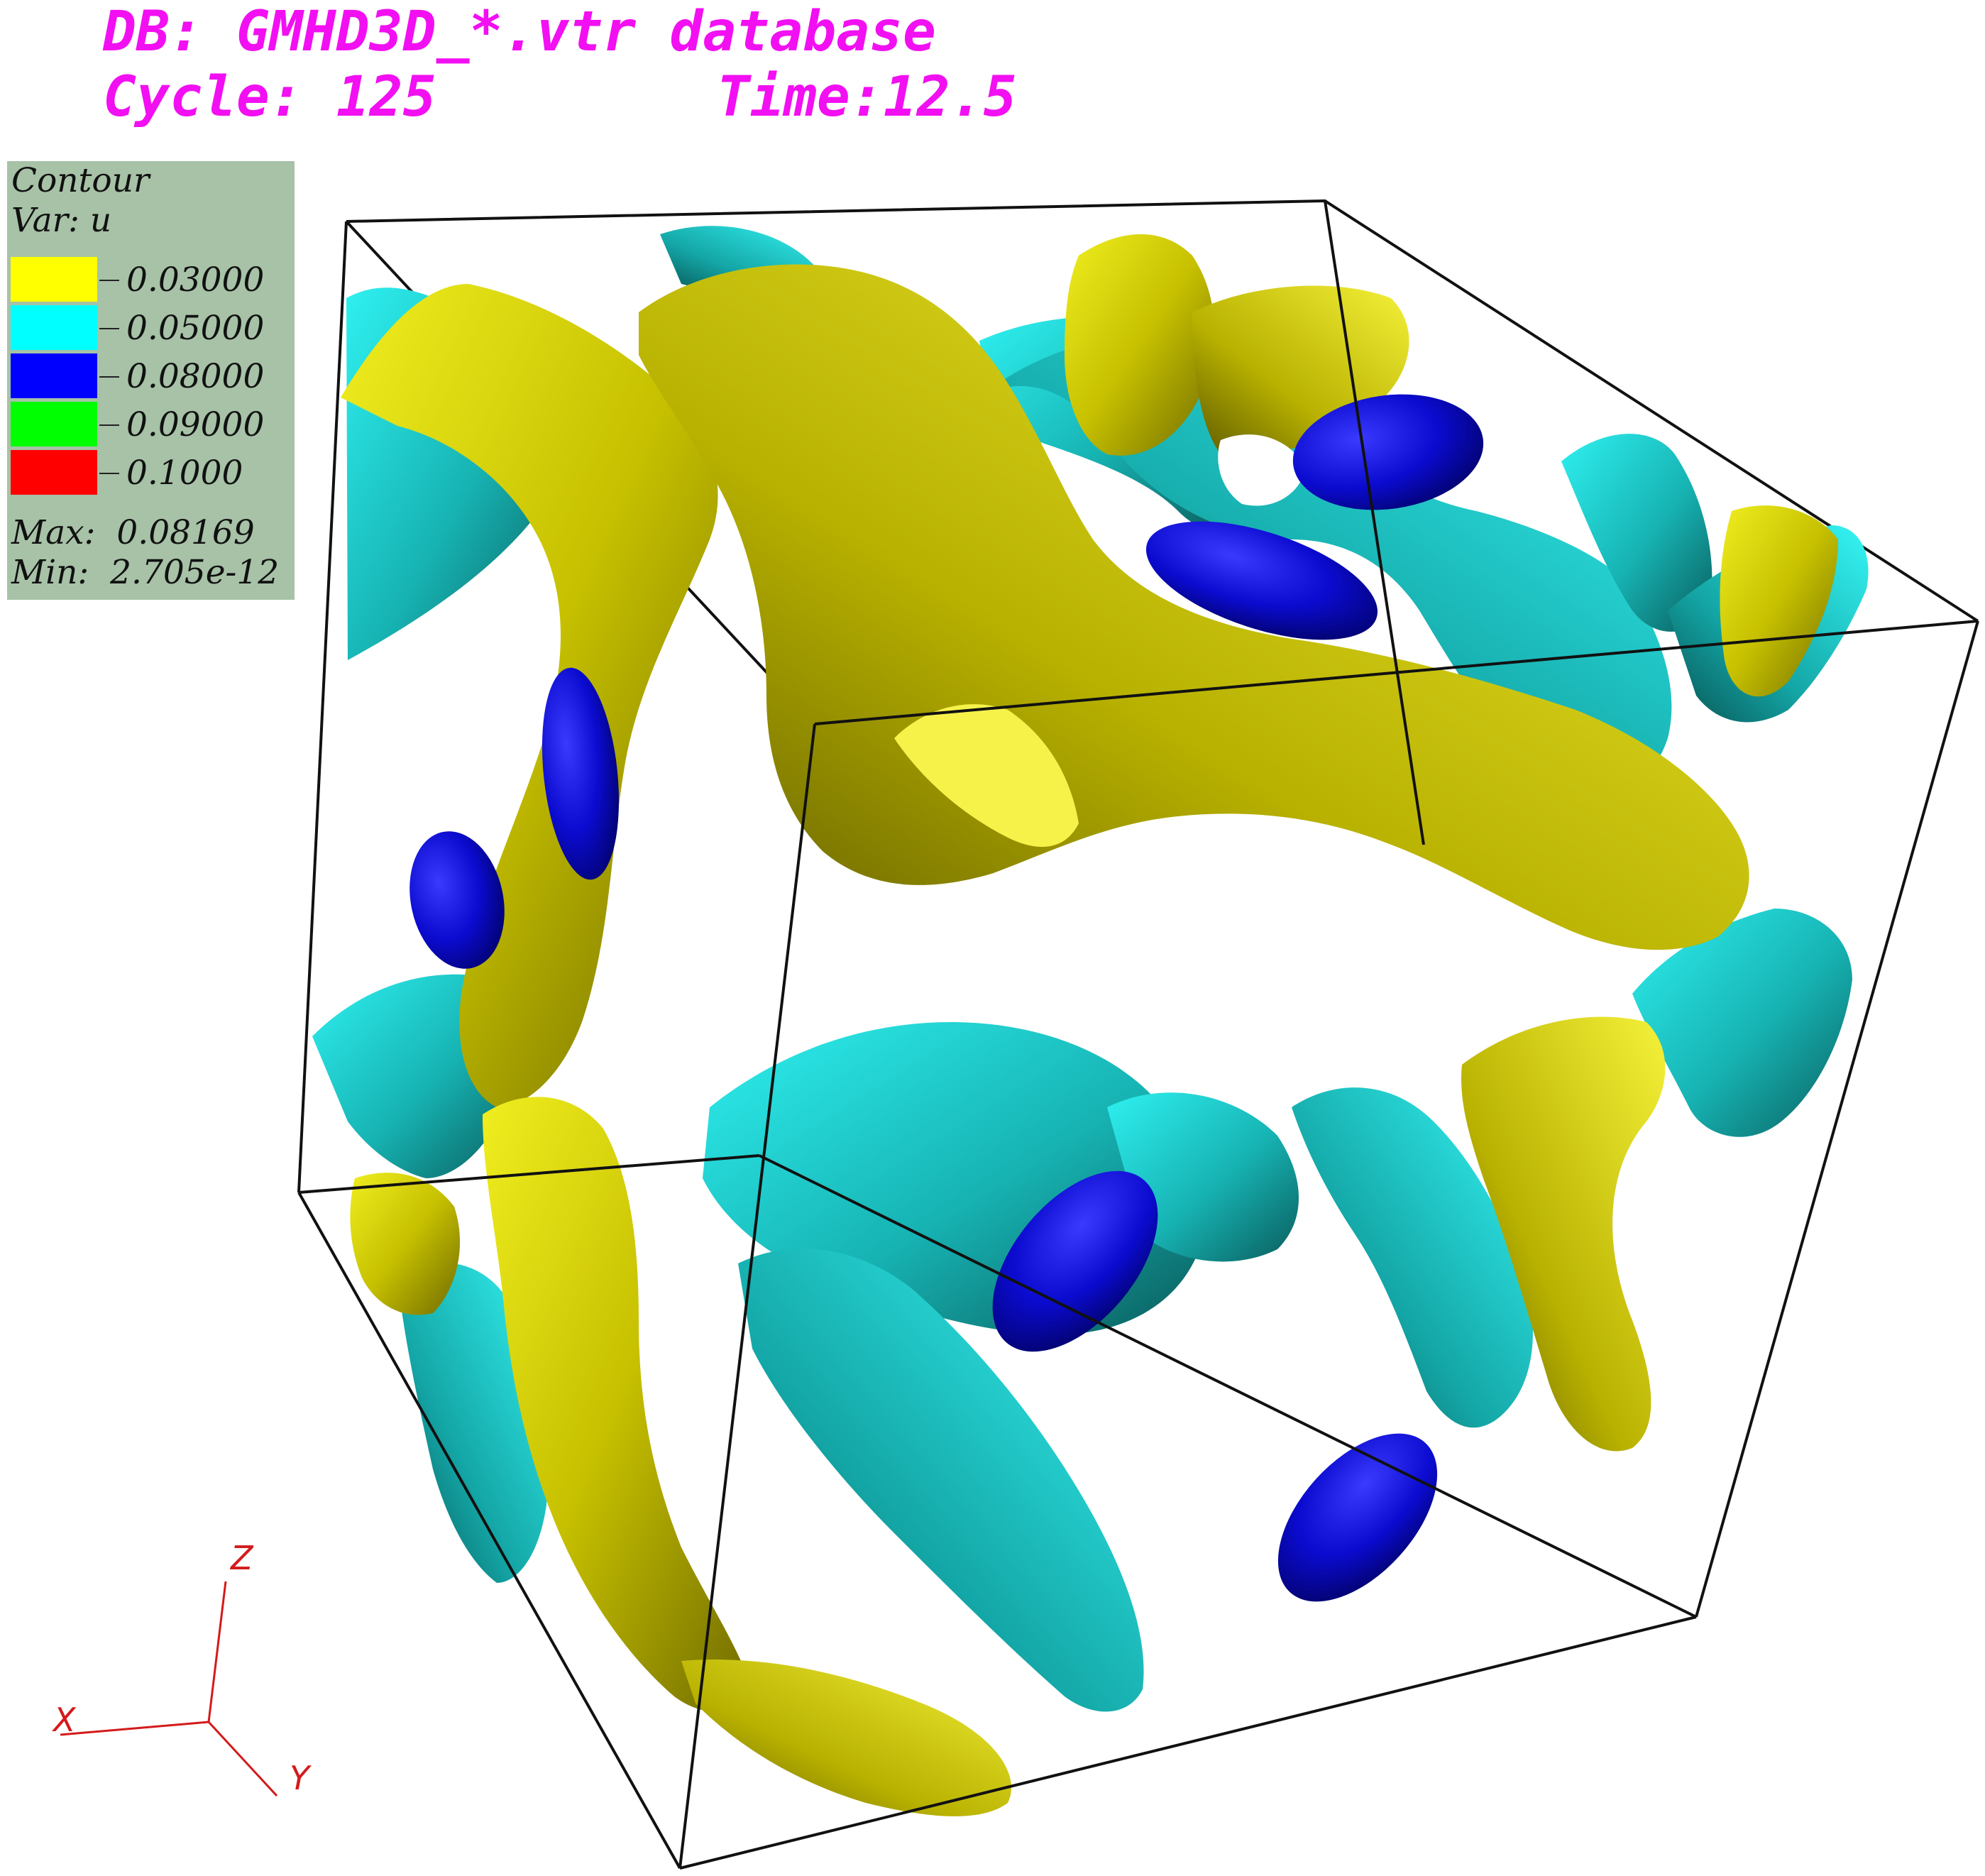 This screenshot has width=1985, height=1876. Describe the element at coordinates (54, 424) in the screenshot. I see `legend-swatch-green` at that location.